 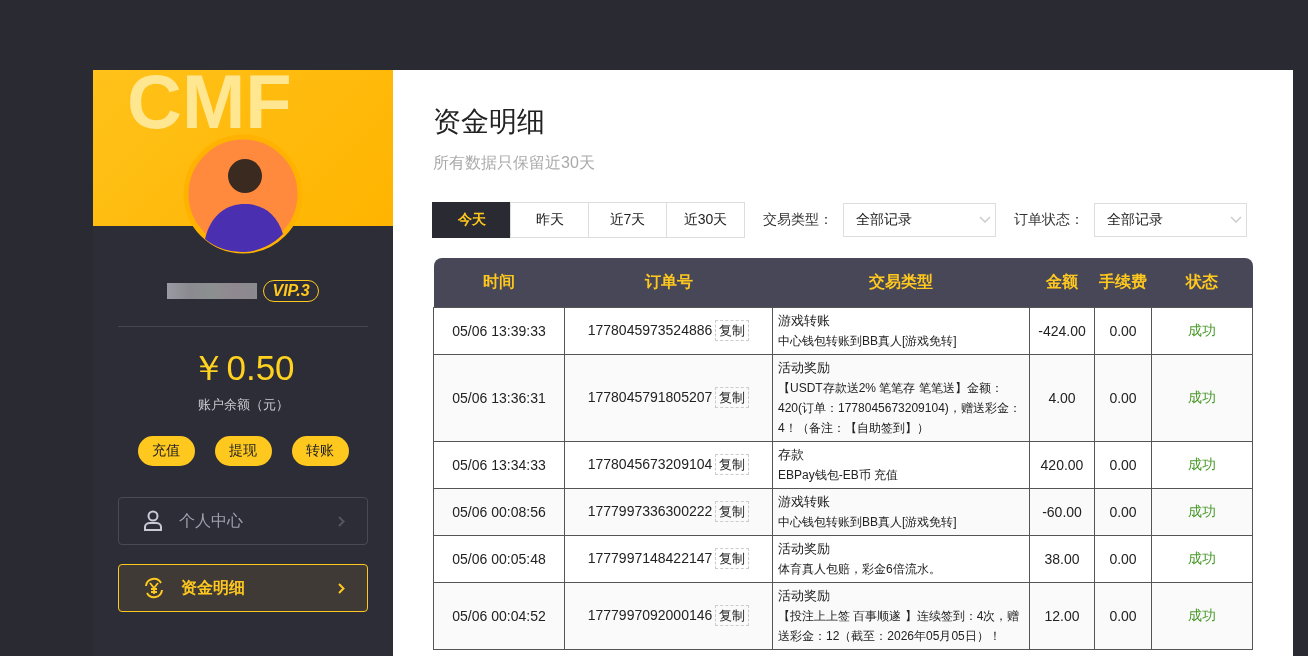 What do you see at coordinates (650, 511) in the screenshot?
I see `order-number: 1777997336300222` at bounding box center [650, 511].